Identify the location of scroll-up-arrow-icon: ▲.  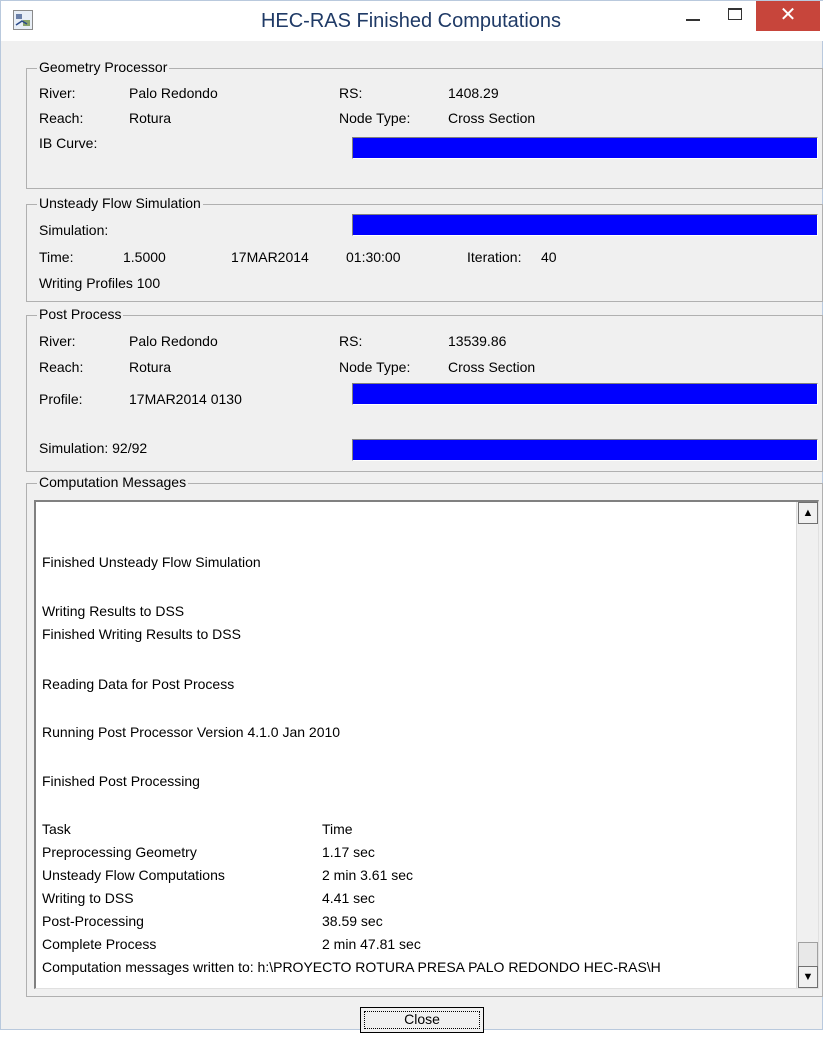
(808, 513).